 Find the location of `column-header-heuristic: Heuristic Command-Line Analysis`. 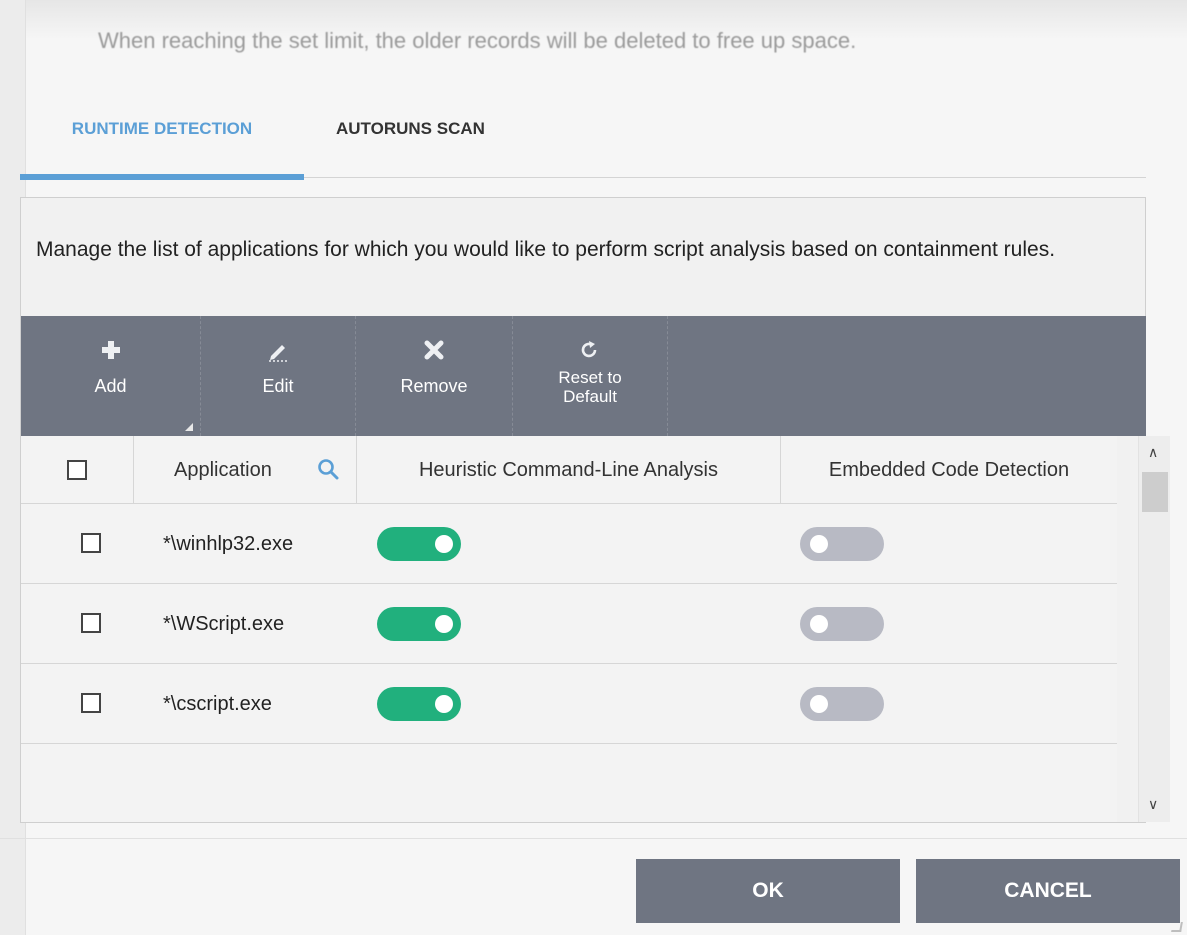

column-header-heuristic: Heuristic Command-Line Analysis is located at coordinates (569, 470).